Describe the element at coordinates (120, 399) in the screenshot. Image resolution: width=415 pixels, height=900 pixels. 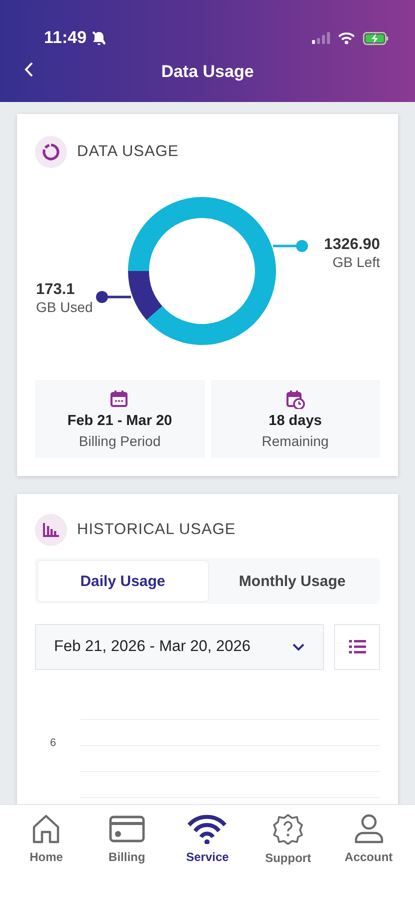
I see `calendar-icon` at that location.